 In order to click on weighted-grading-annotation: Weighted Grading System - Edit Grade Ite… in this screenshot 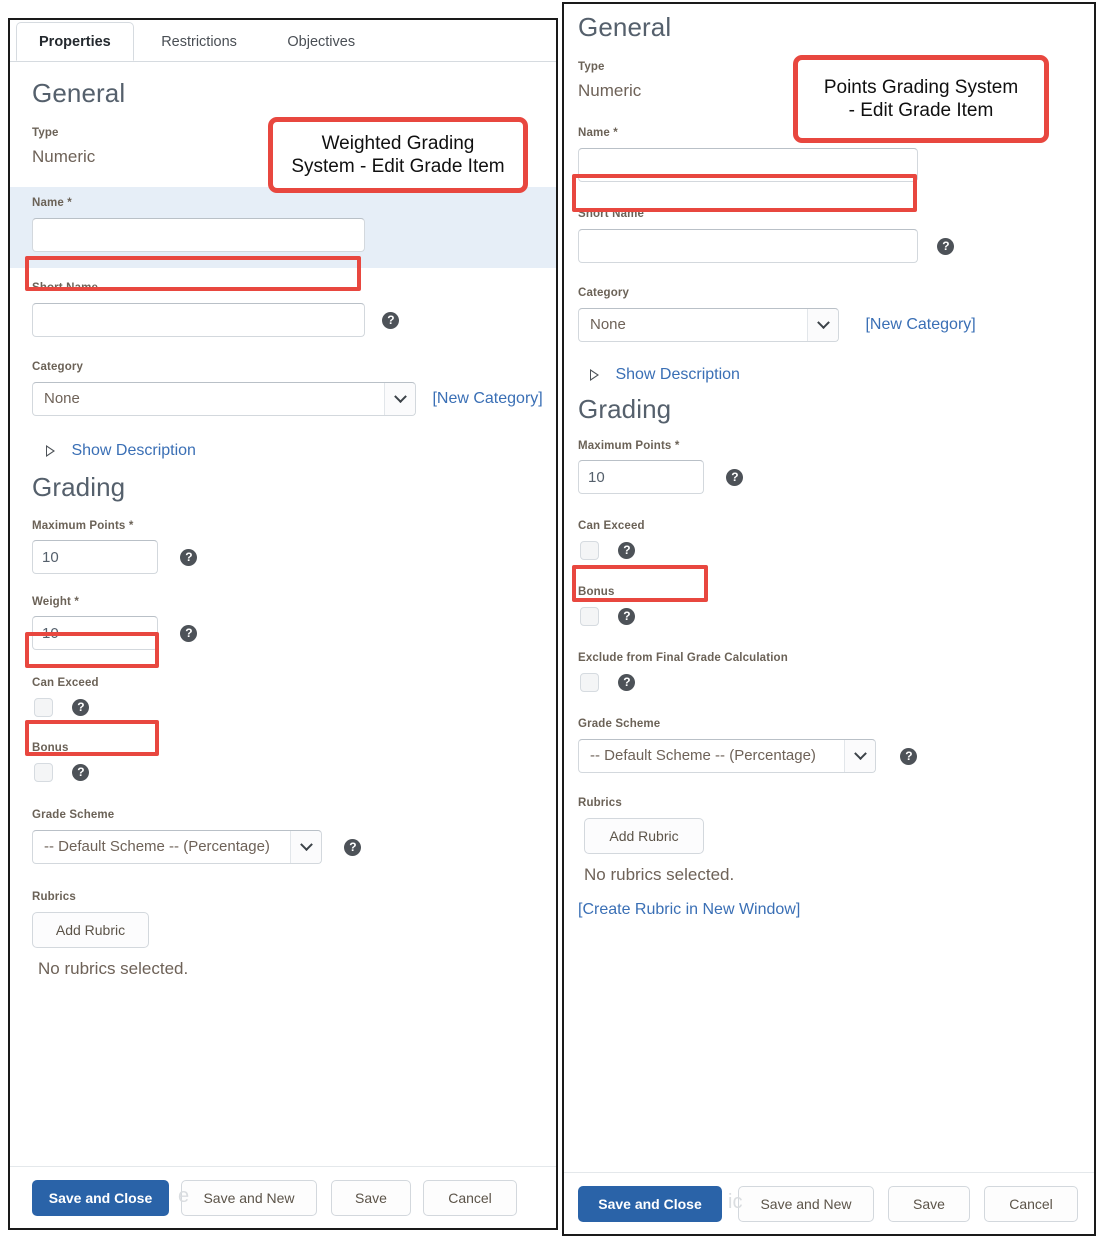, I will do `click(398, 155)`.